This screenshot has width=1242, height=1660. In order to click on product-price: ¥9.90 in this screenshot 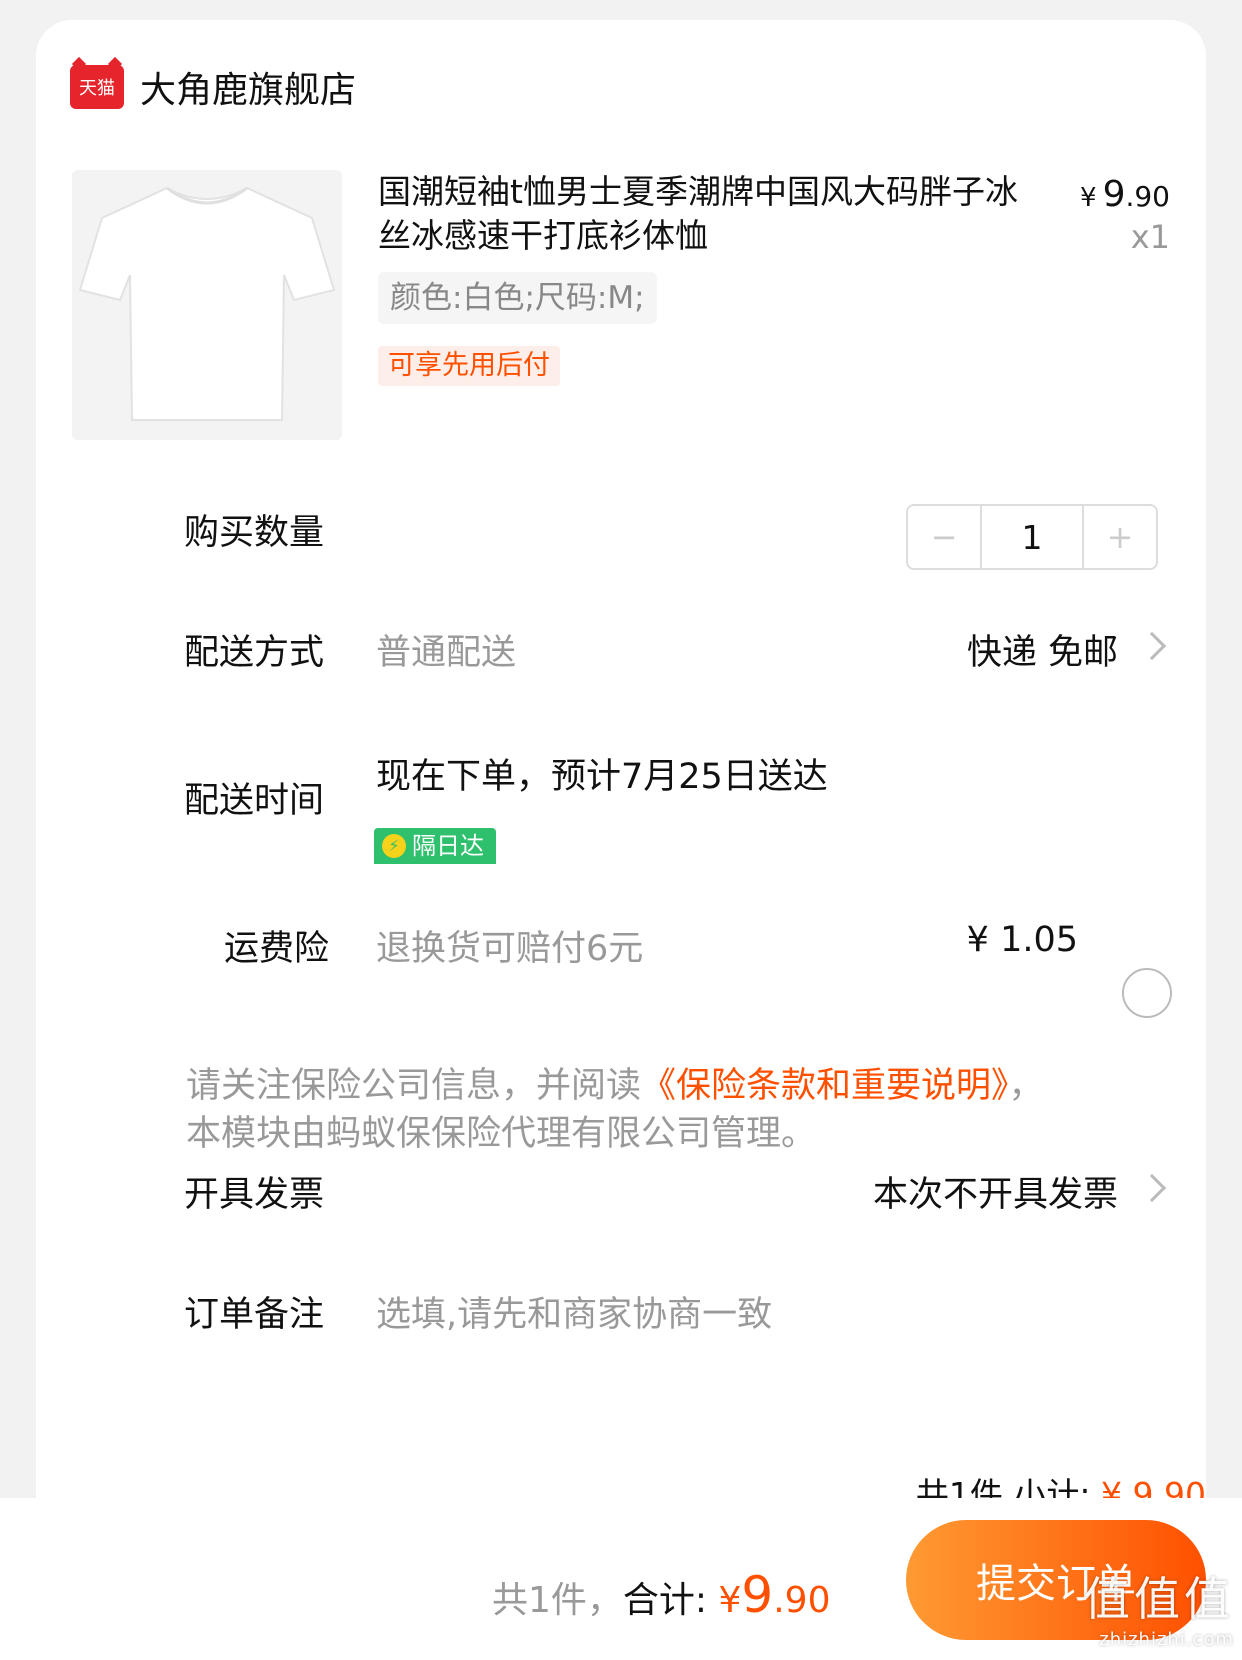, I will do `click(1125, 194)`.